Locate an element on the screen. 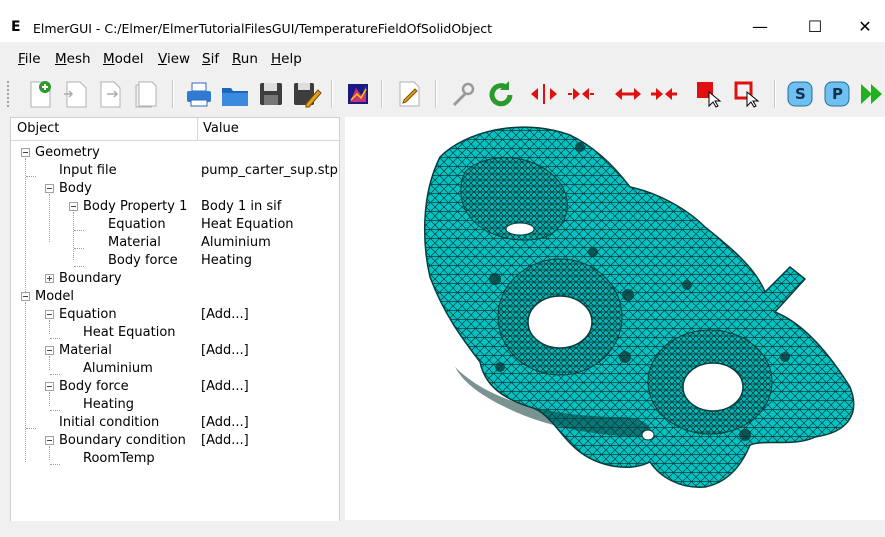 The width and height of the screenshot is (885, 537). add-equation-link: [Add...] is located at coordinates (225, 314).